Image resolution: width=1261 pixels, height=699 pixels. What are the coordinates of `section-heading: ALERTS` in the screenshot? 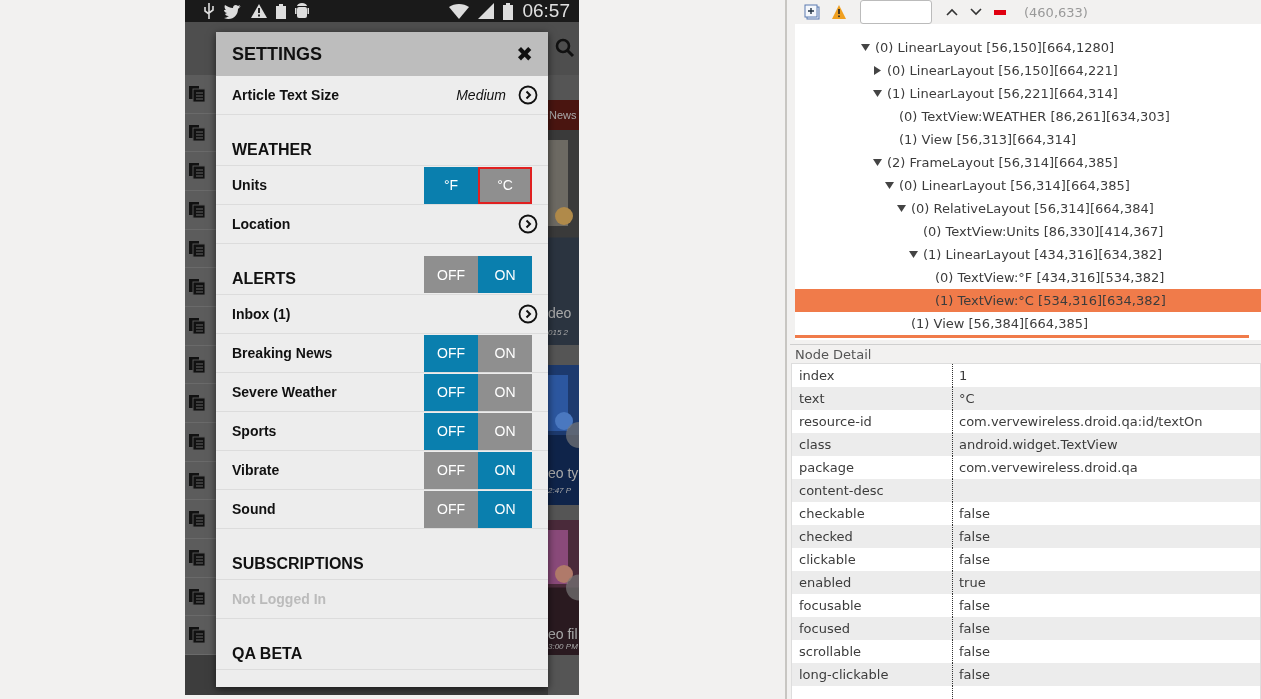 It's located at (264, 279).